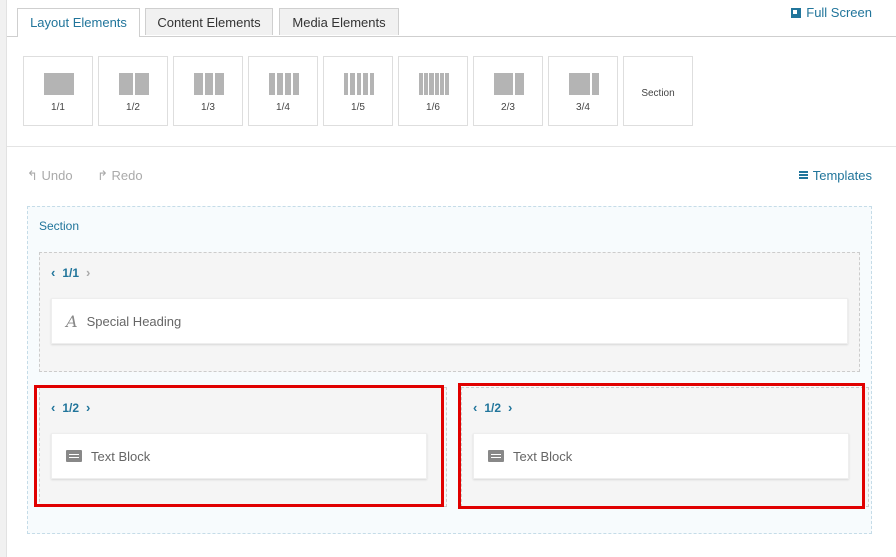  What do you see at coordinates (209, 84) in the screenshot?
I see `col-1-3-icon` at bounding box center [209, 84].